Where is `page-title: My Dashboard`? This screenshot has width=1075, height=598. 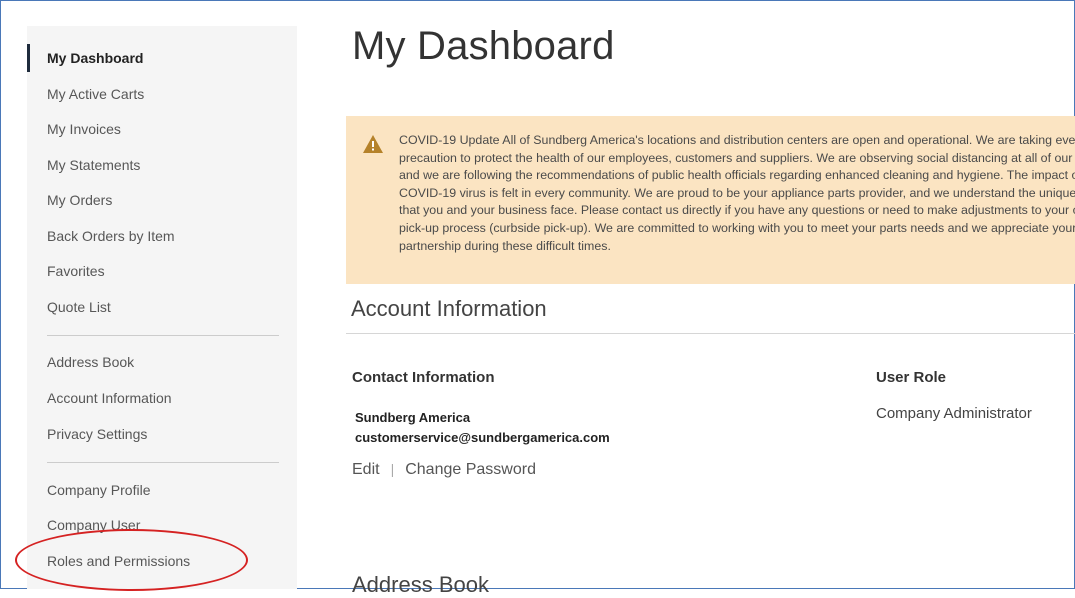 page-title: My Dashboard is located at coordinates (483, 46).